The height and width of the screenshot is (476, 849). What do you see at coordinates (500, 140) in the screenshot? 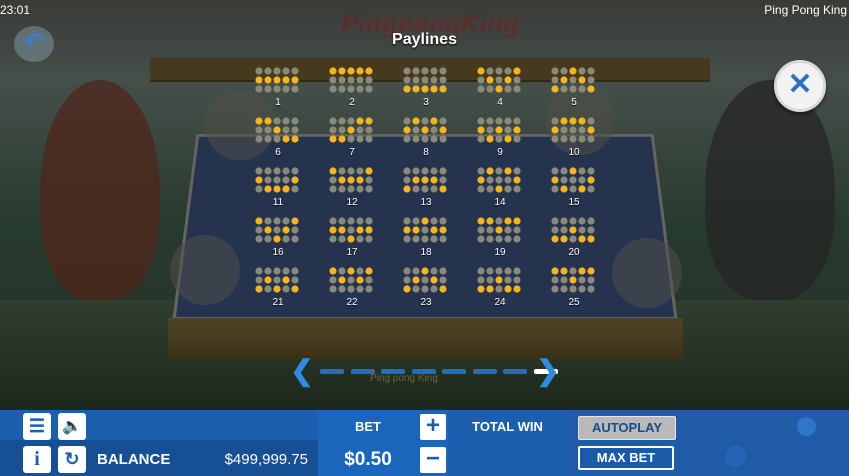
I see `payline-9: 9` at bounding box center [500, 140].